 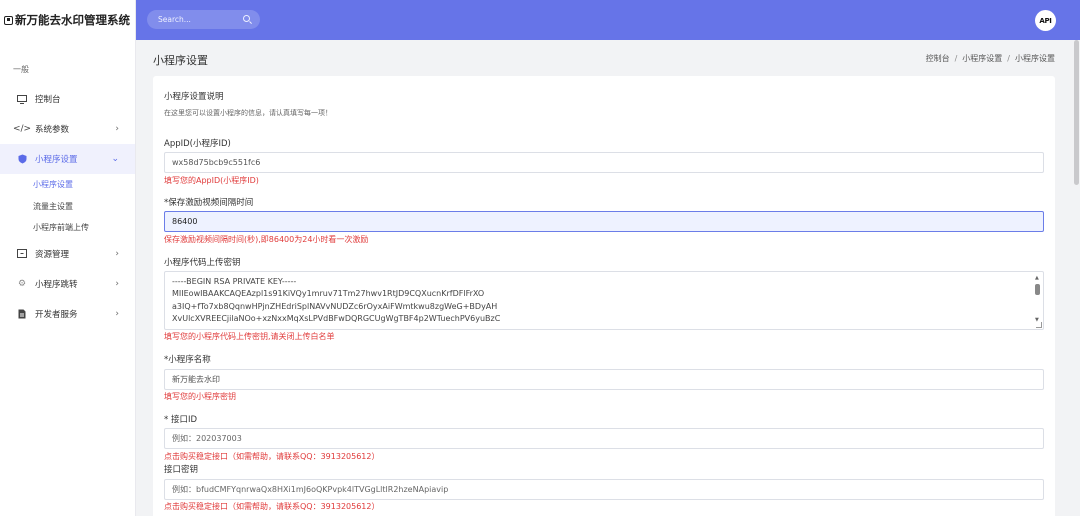 I want to click on file-icon, so click(x=22, y=314).